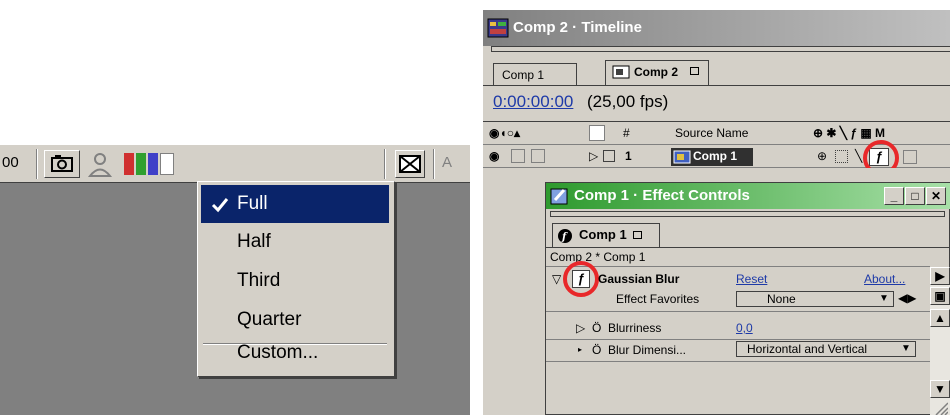 The width and height of the screenshot is (950, 415). Describe the element at coordinates (295, 242) in the screenshot. I see `menu-item-half: Half` at that location.